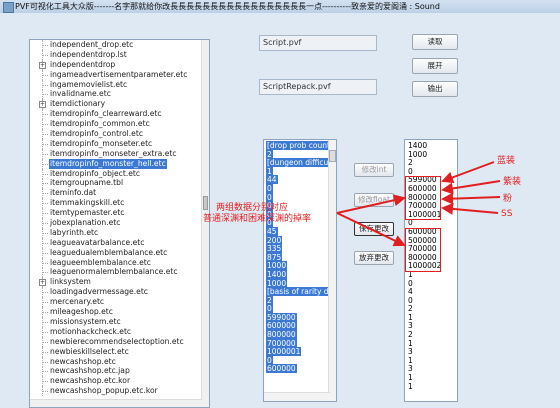 The width and height of the screenshot is (560, 408). I want to click on tree-item: iteminfo.dat, so click(116, 193).